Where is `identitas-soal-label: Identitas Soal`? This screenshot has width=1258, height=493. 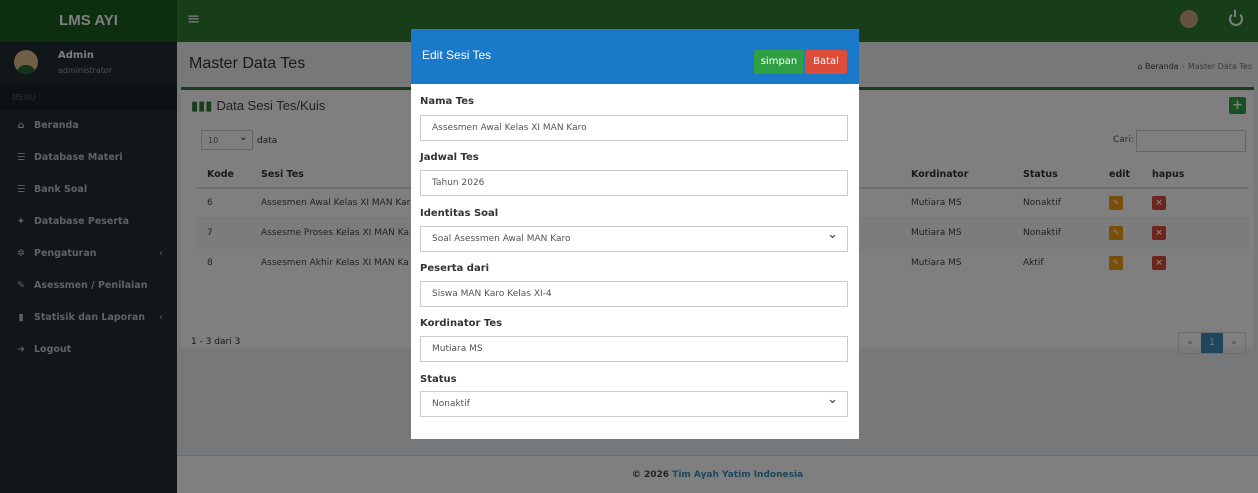
identitas-soal-label: Identitas Soal is located at coordinates (459, 213).